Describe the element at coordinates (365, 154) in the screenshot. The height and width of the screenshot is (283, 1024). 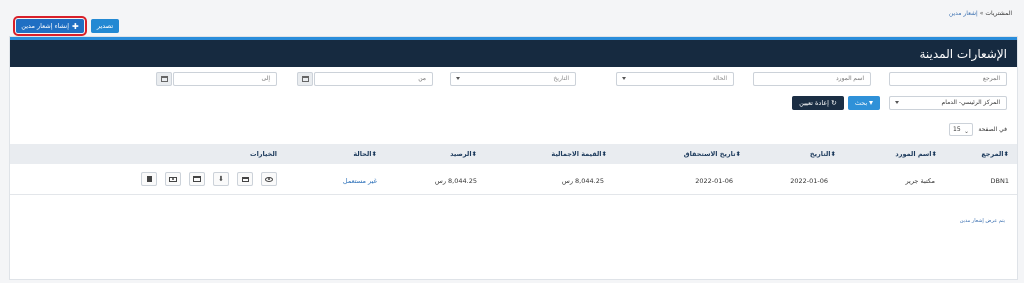
I see `column-header-status: ⬍الحالة` at that location.